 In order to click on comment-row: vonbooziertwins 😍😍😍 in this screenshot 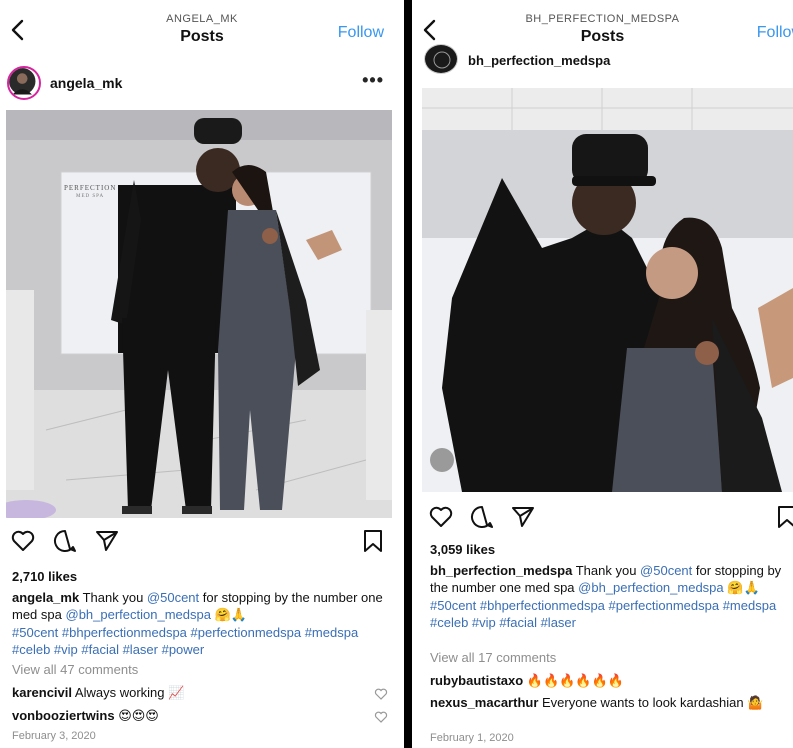, I will do `click(85, 716)`.